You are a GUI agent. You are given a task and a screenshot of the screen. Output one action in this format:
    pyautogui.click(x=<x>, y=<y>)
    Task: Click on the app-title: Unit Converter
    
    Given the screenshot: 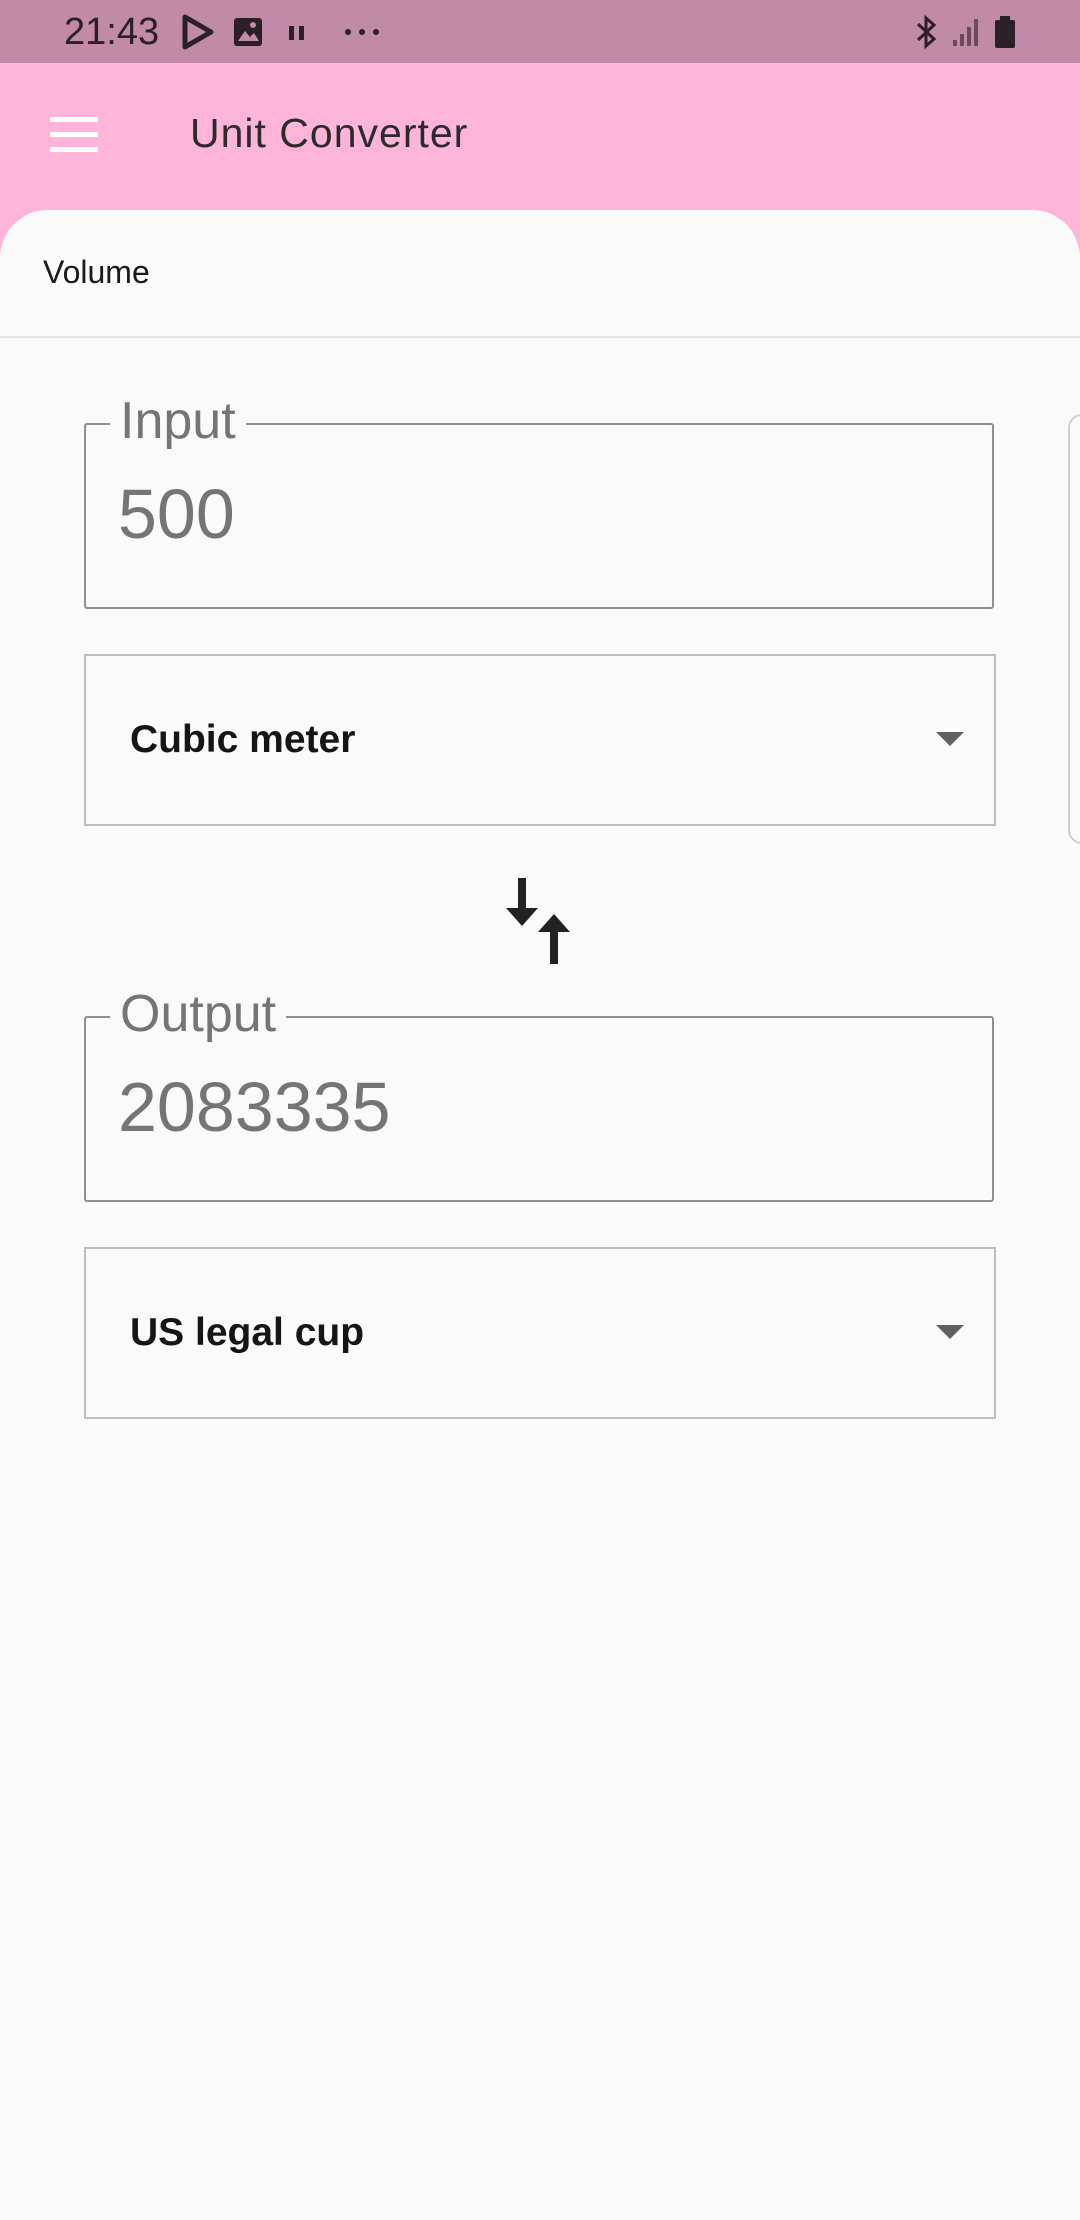 What is the action you would take?
    pyautogui.click(x=329, y=133)
    